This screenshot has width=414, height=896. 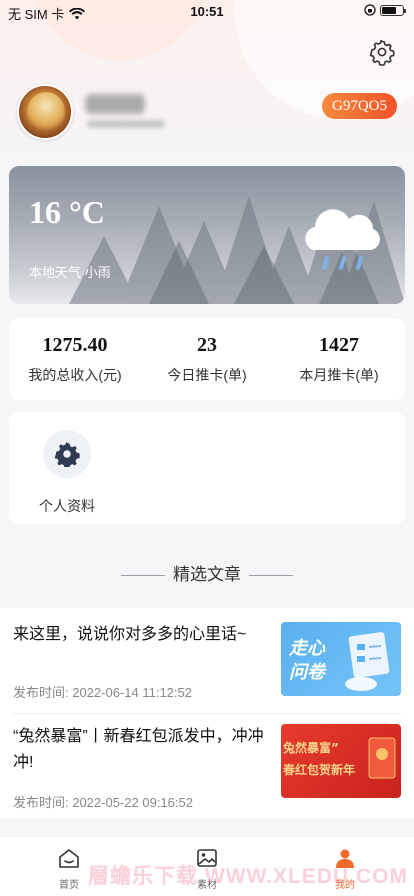 I want to click on settings-button, so click(x=382, y=52).